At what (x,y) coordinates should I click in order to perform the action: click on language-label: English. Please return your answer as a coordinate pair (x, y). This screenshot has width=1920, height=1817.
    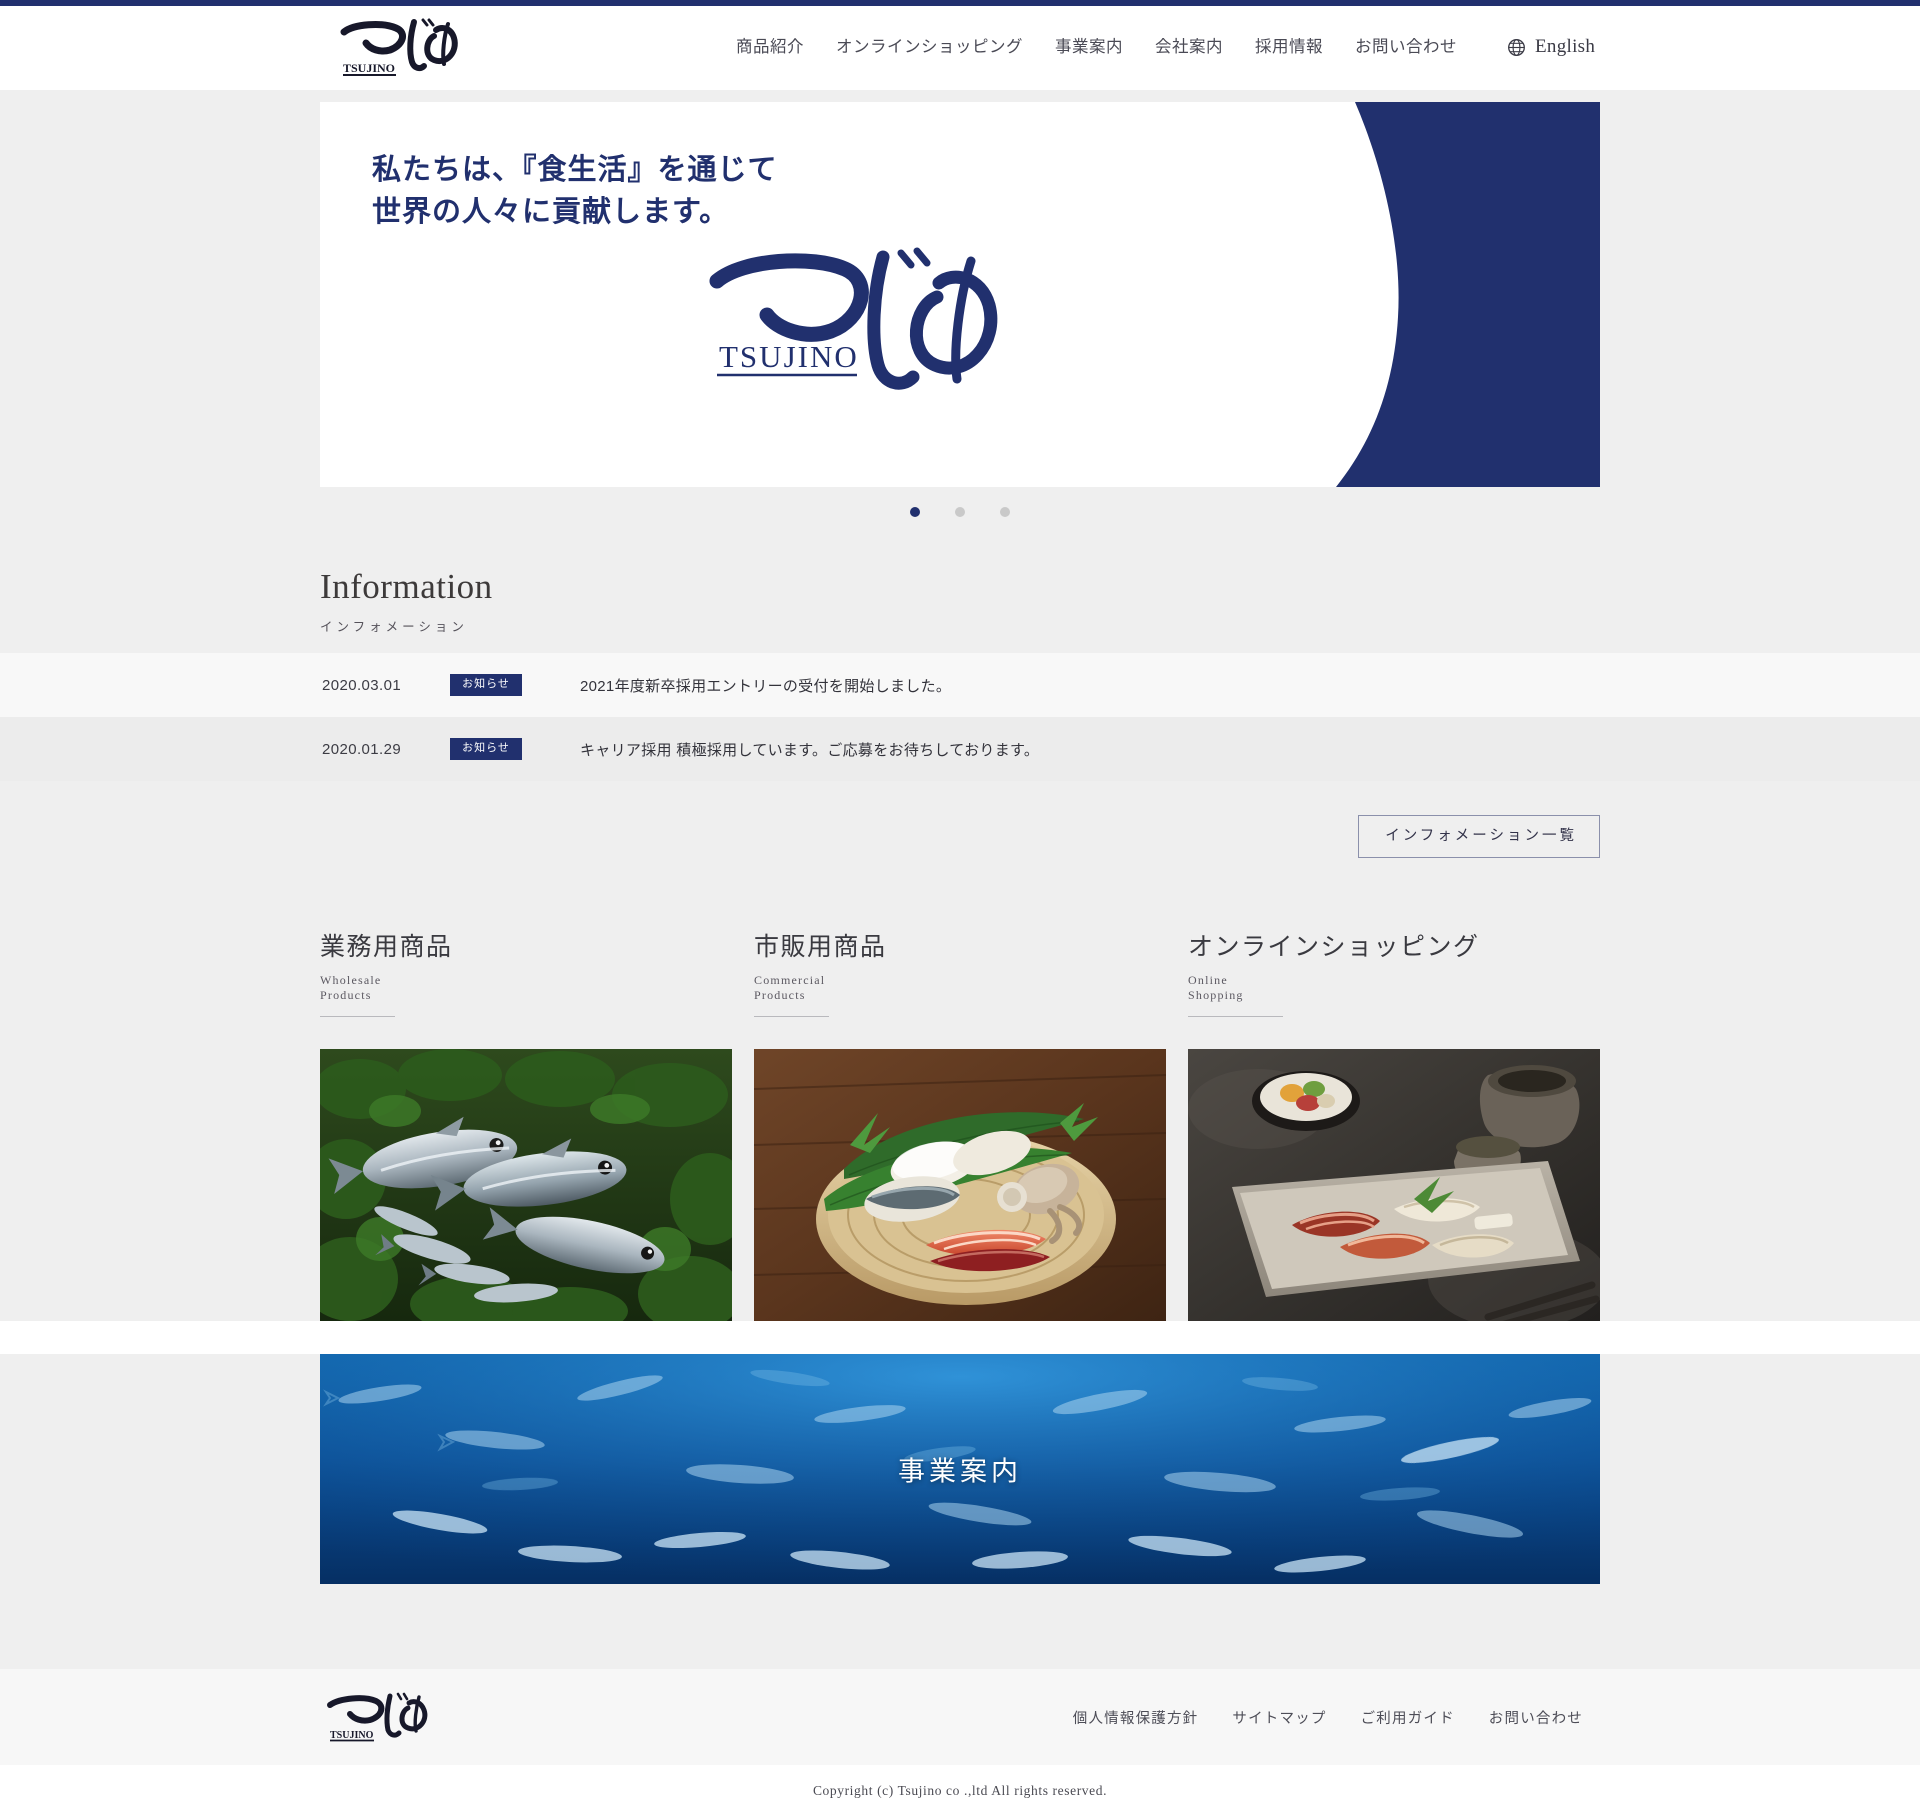
    Looking at the image, I should click on (1565, 46).